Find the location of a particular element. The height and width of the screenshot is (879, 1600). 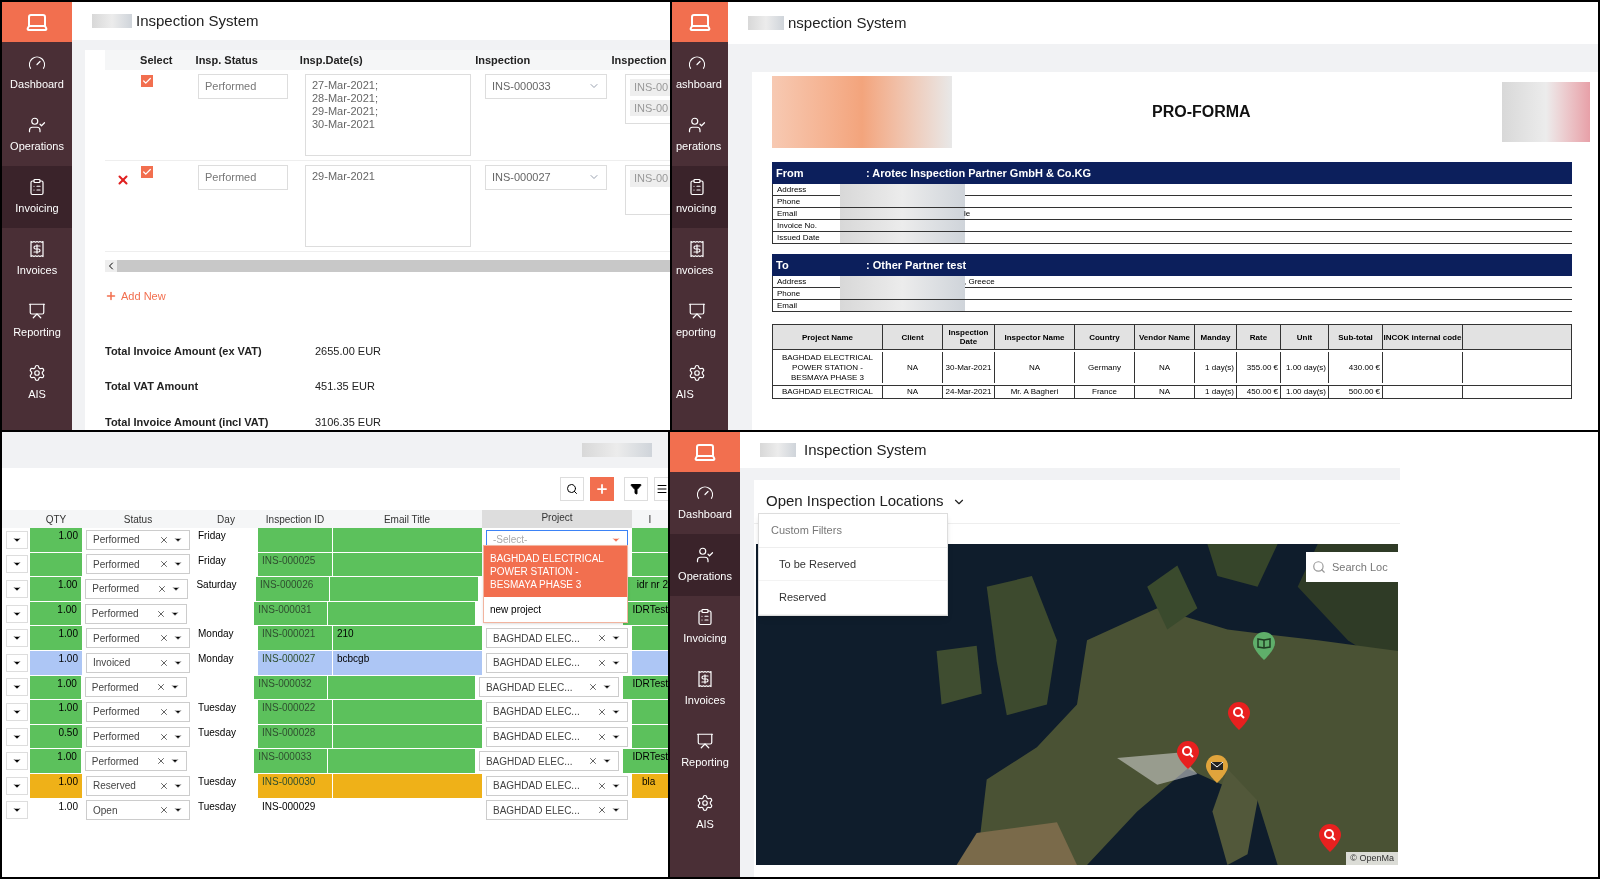

day-cell: Monday is located at coordinates (216, 634).